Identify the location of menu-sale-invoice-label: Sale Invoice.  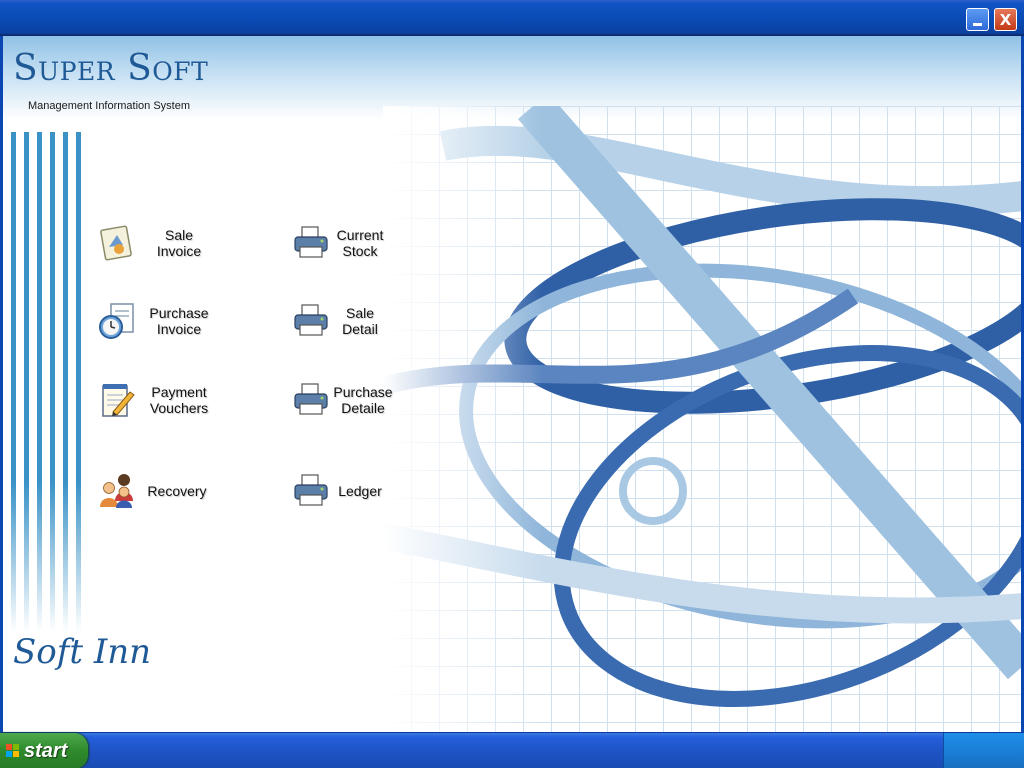
(179, 243).